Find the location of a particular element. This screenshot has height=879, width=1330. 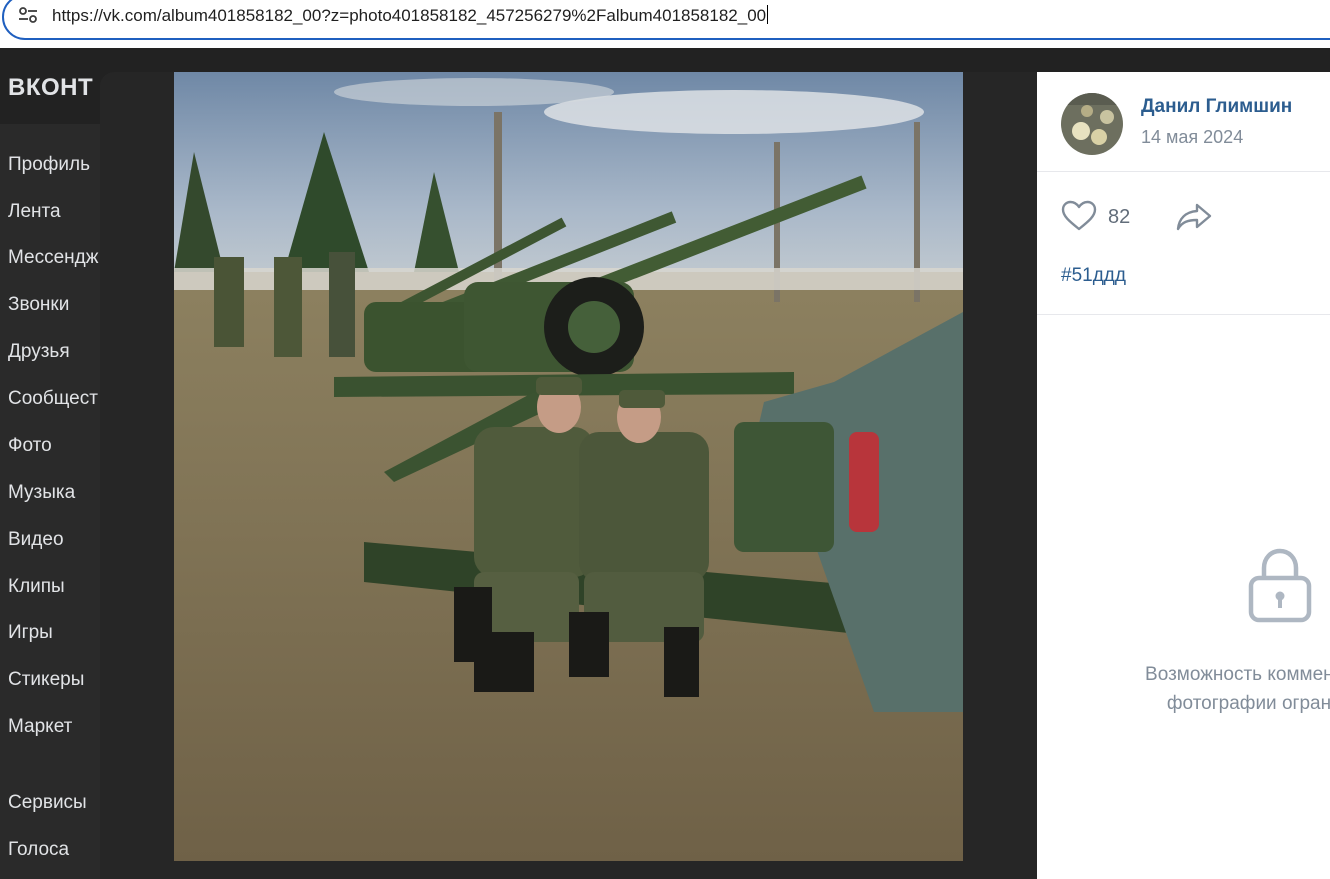

author-name: Данил Глимшин is located at coordinates (1216, 107).